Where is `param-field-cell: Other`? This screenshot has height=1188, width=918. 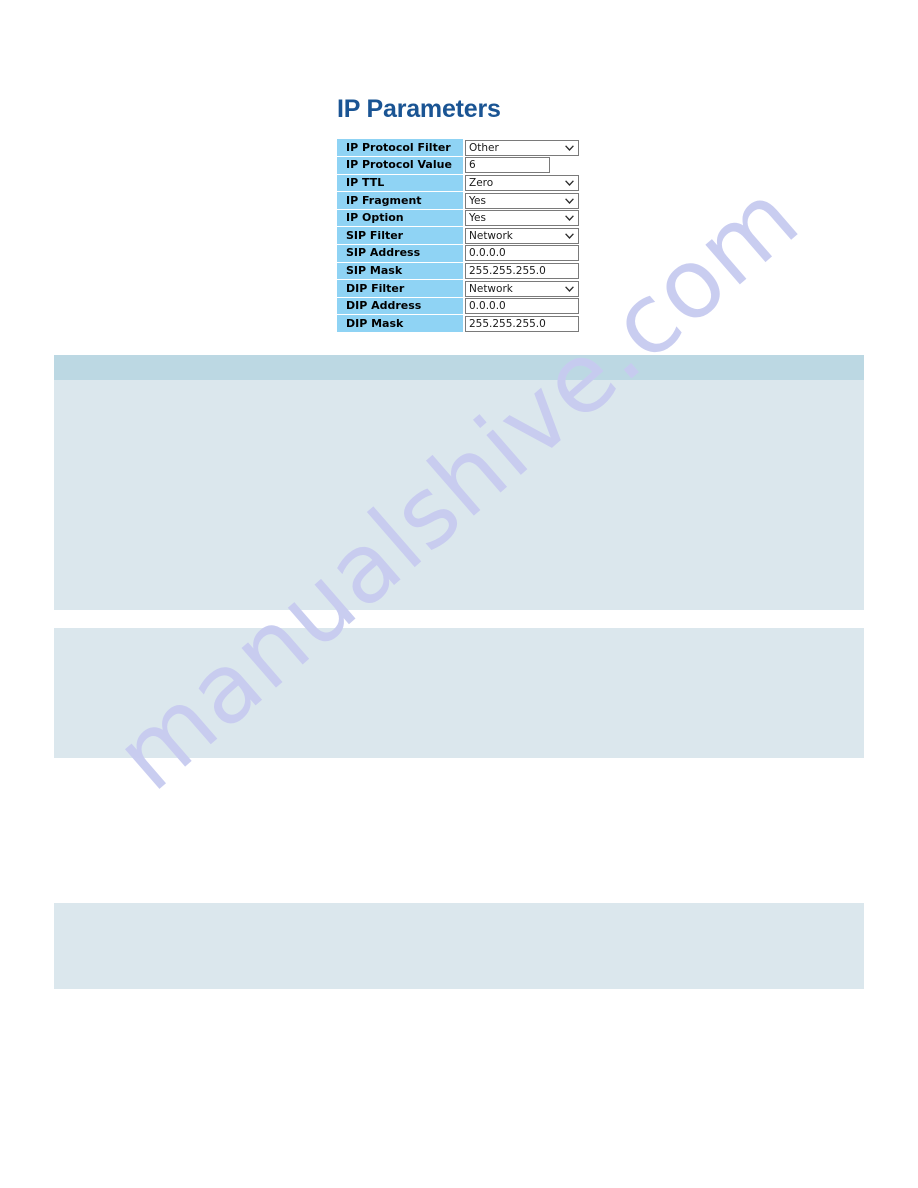
param-field-cell: Other is located at coordinates (521, 148).